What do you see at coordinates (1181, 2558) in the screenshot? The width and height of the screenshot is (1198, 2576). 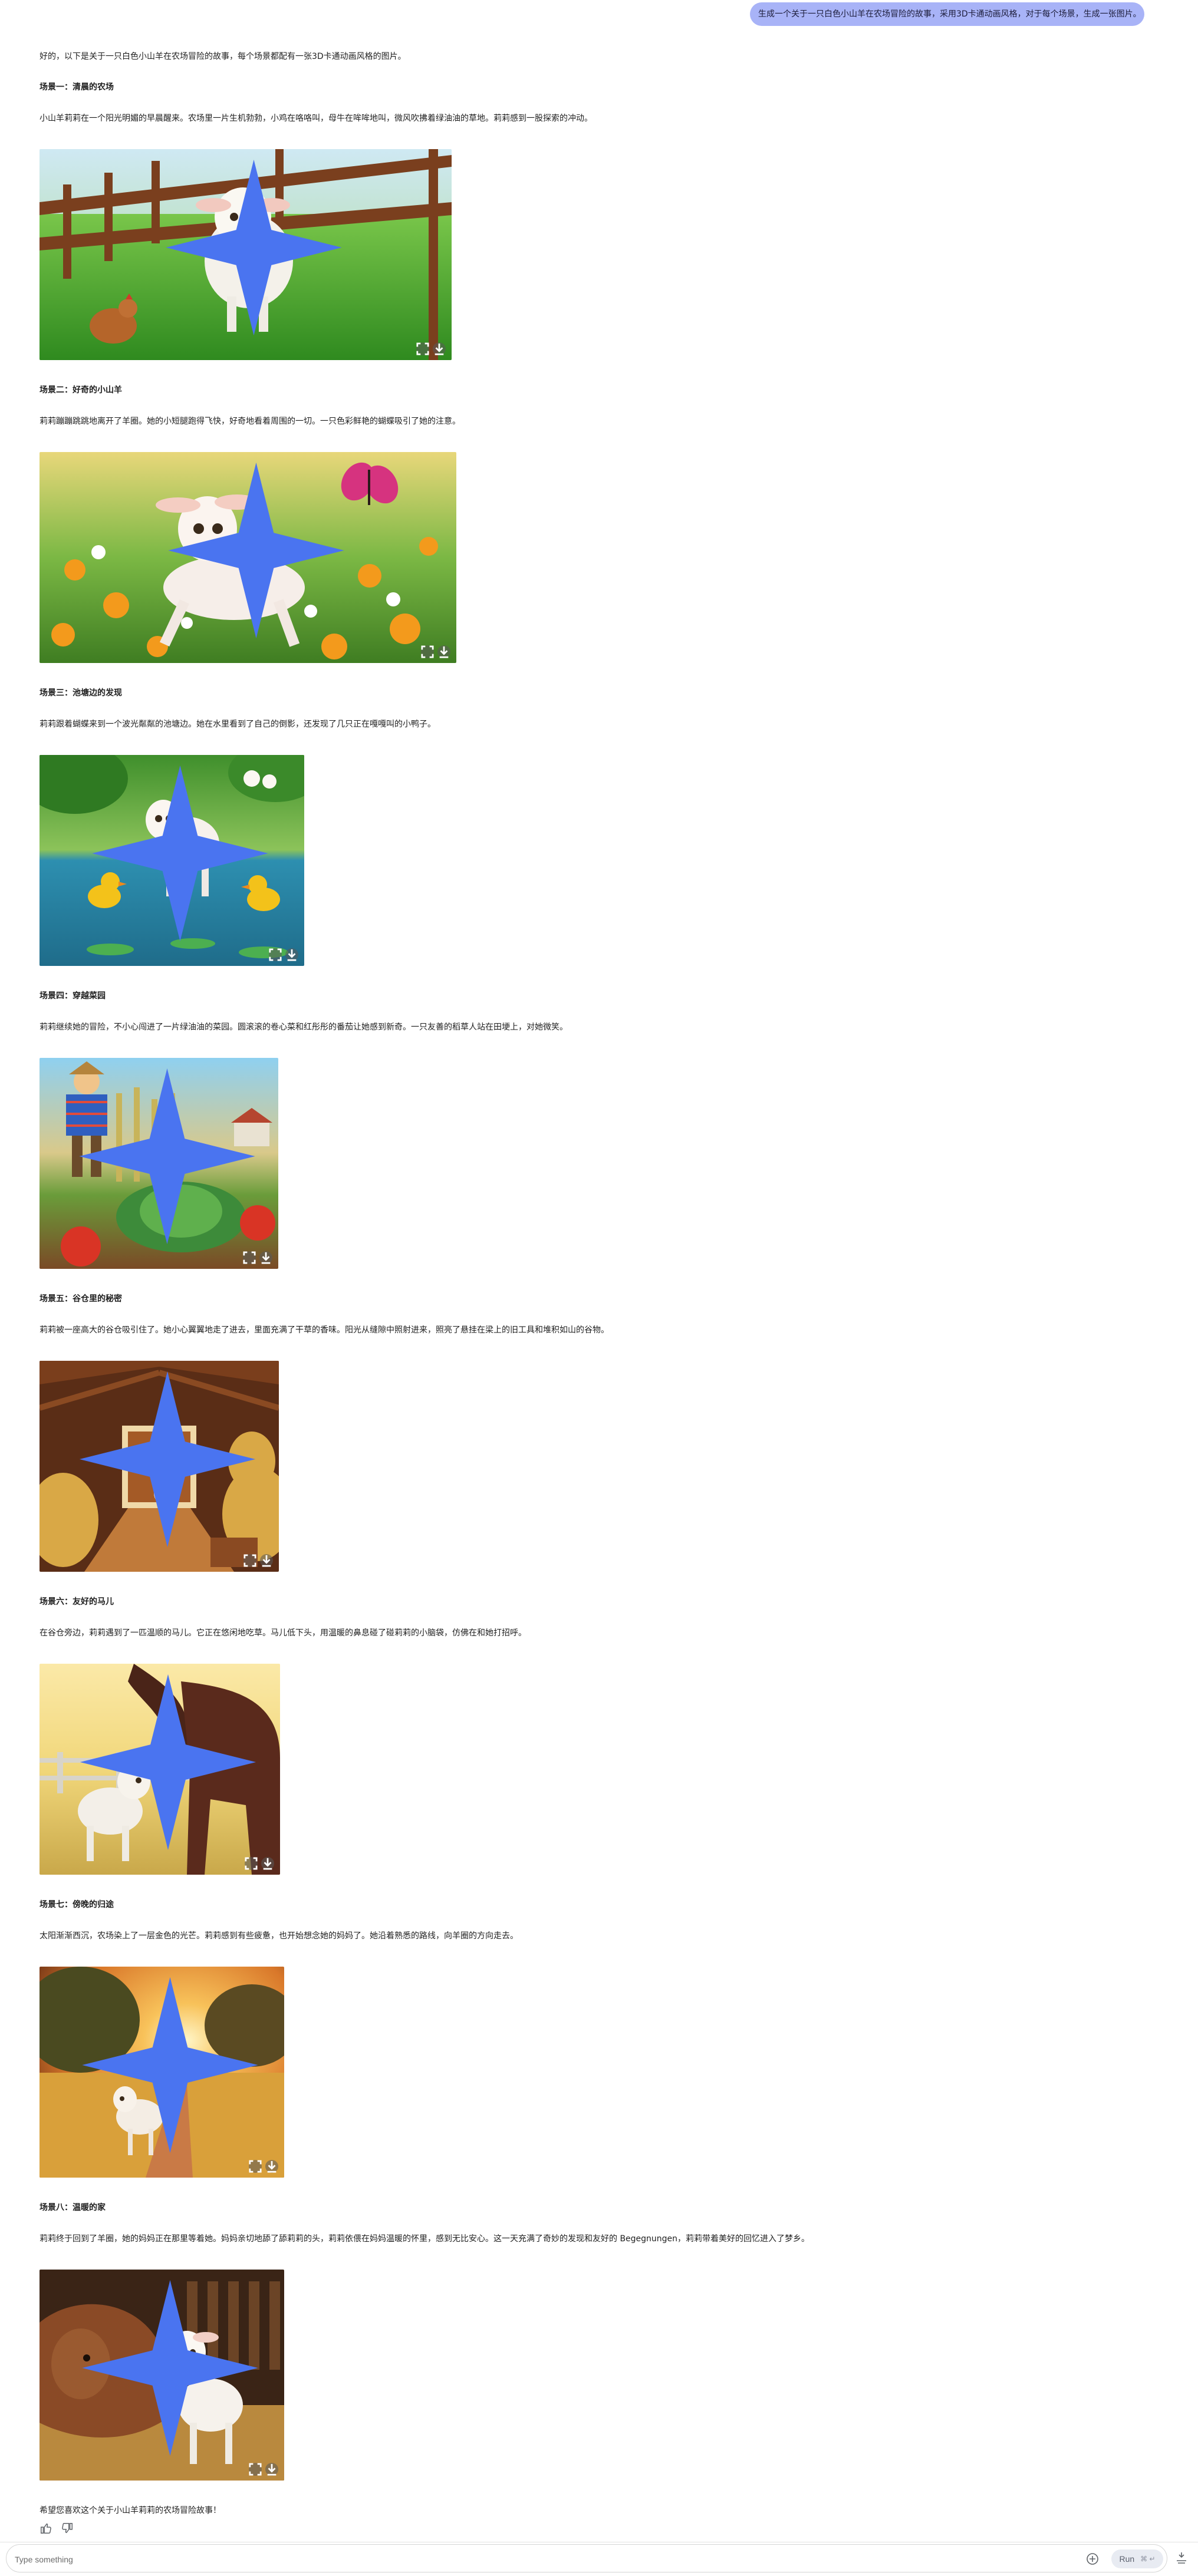 I see `tune-icon` at bounding box center [1181, 2558].